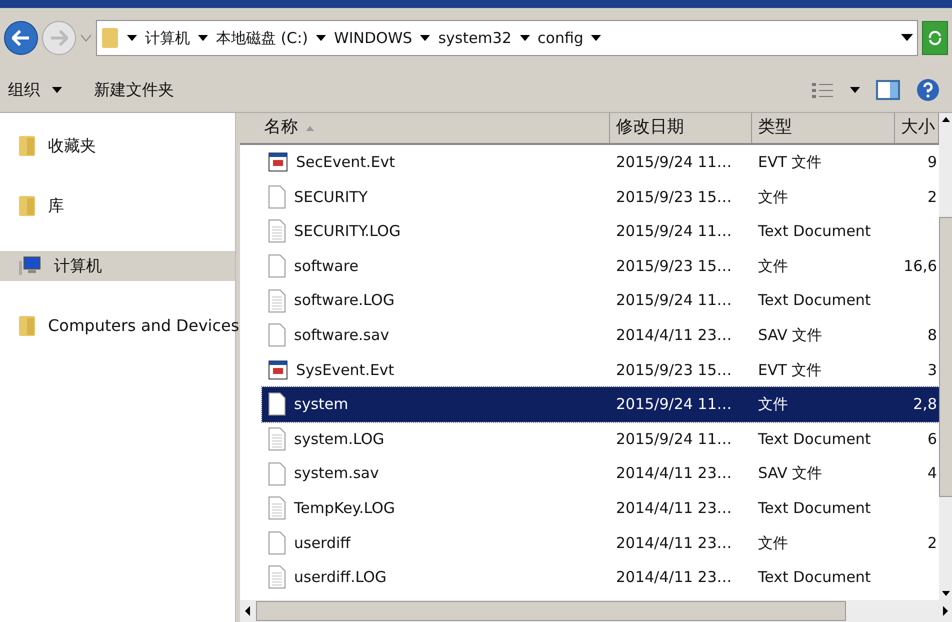  I want to click on preview-pane-icon, so click(888, 90).